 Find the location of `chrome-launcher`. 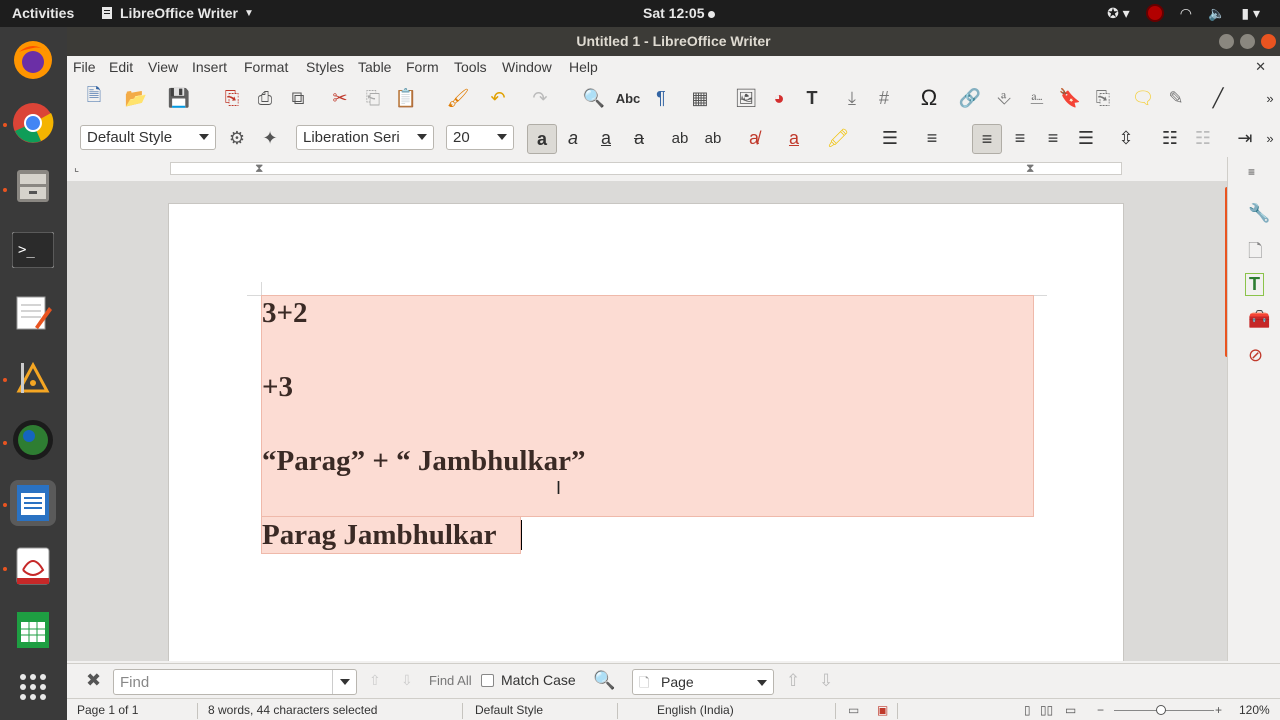

chrome-launcher is located at coordinates (33, 123).